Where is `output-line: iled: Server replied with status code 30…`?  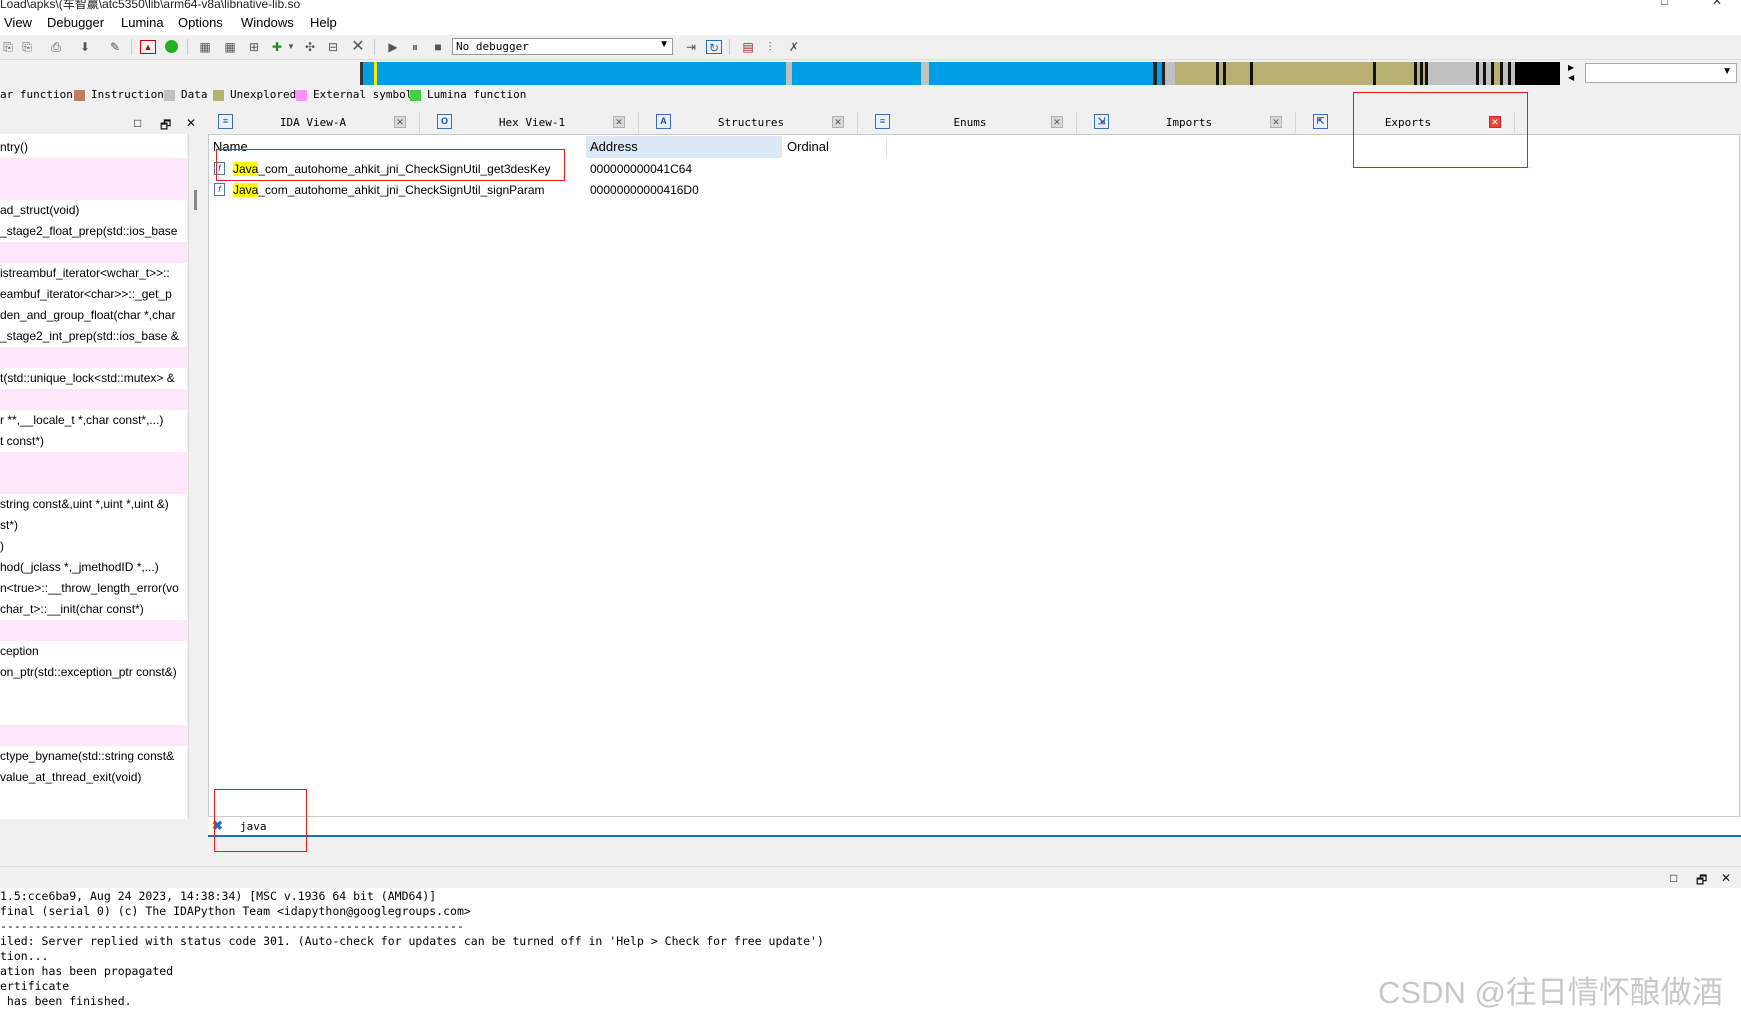
output-line: iled: Server replied with status code 30… is located at coordinates (412, 941).